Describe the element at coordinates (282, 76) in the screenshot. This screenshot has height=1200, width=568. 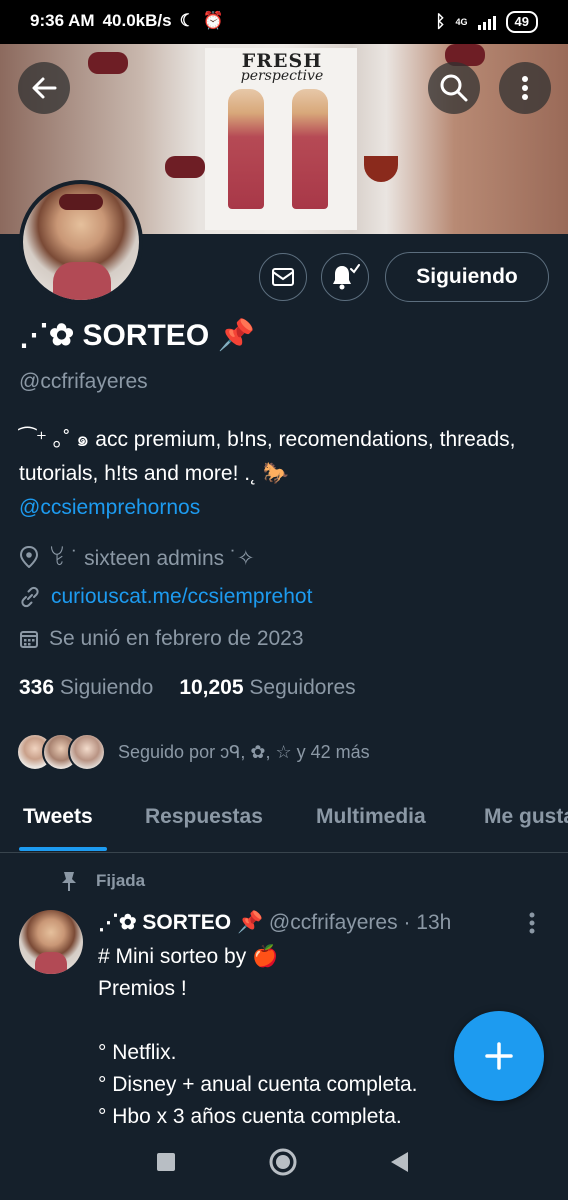
I see `banner-subtitle-text: perspective` at that location.